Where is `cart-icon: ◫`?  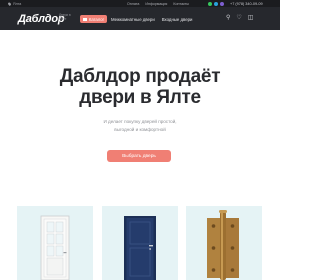 cart-icon: ◫ is located at coordinates (251, 18).